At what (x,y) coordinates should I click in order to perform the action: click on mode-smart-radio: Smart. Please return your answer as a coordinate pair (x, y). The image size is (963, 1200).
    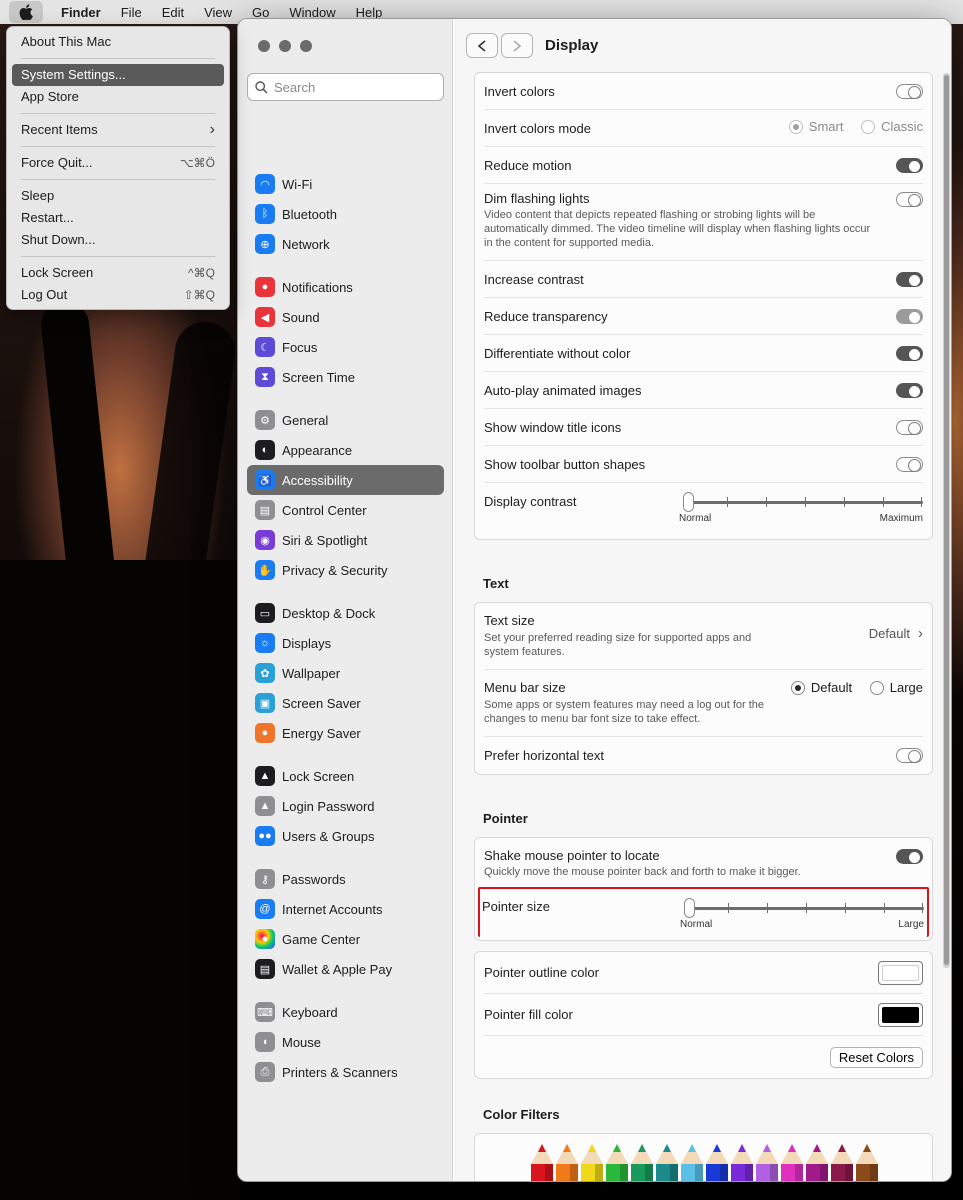
    Looking at the image, I should click on (815, 126).